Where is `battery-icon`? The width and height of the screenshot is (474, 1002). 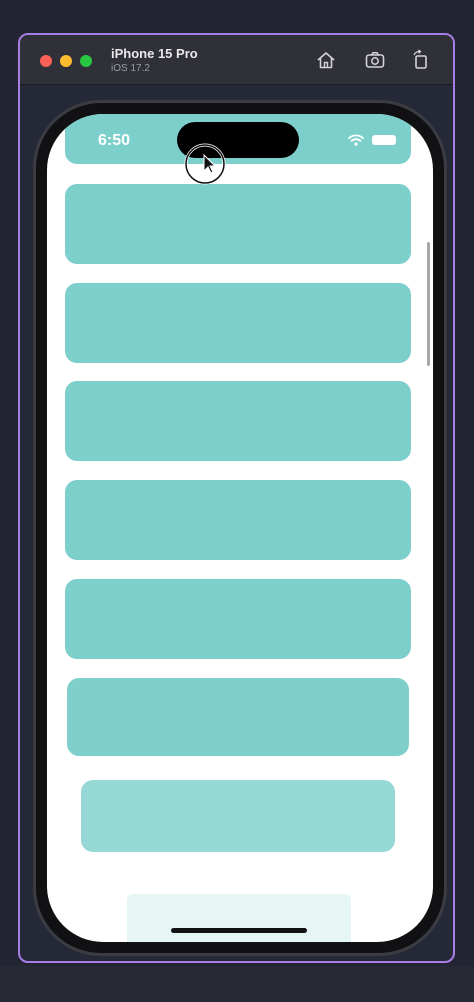 battery-icon is located at coordinates (384, 140).